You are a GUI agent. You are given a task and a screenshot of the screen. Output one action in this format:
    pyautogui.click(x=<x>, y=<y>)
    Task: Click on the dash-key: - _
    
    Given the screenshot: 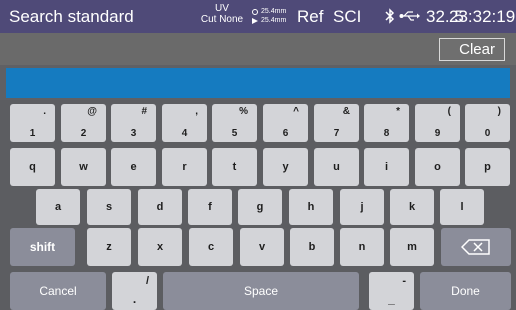 What is the action you would take?
    pyautogui.click(x=391, y=291)
    